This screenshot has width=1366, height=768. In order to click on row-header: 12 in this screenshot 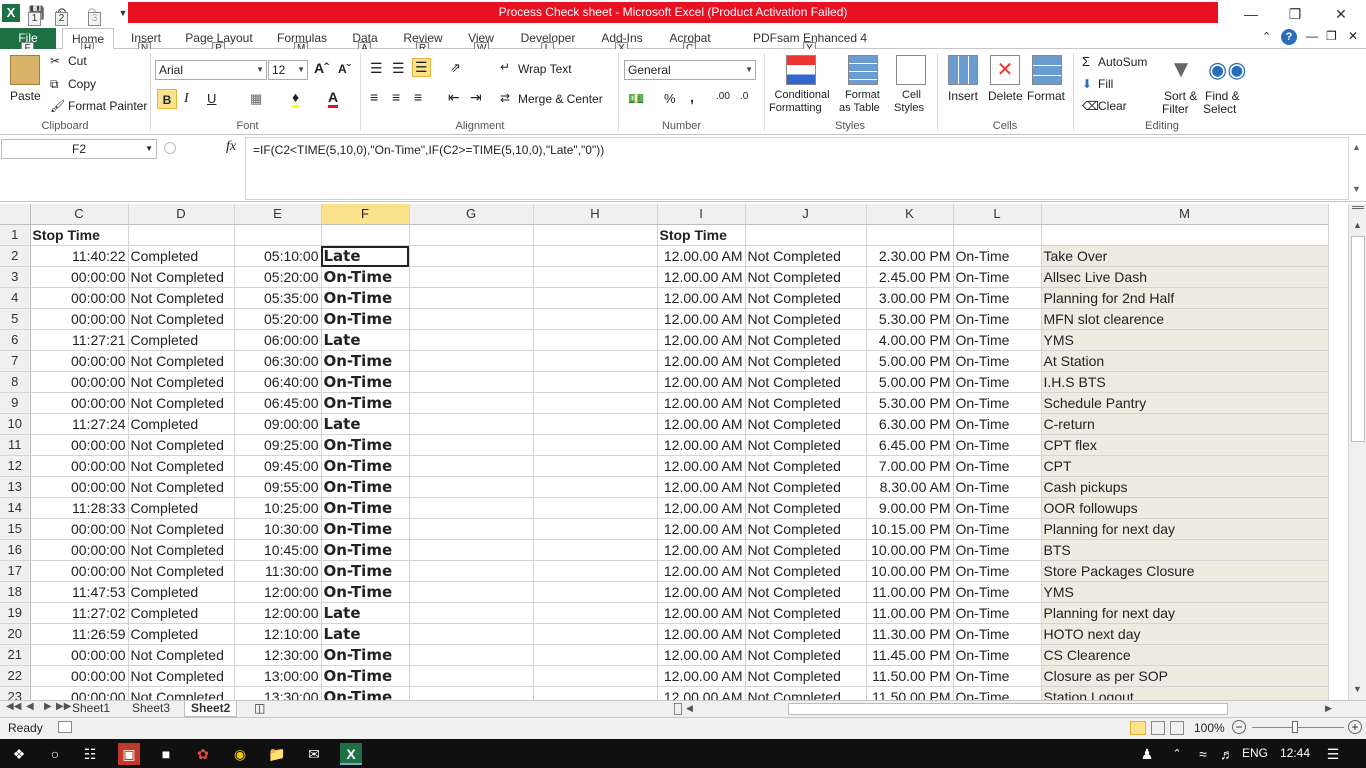, I will do `click(15, 466)`.